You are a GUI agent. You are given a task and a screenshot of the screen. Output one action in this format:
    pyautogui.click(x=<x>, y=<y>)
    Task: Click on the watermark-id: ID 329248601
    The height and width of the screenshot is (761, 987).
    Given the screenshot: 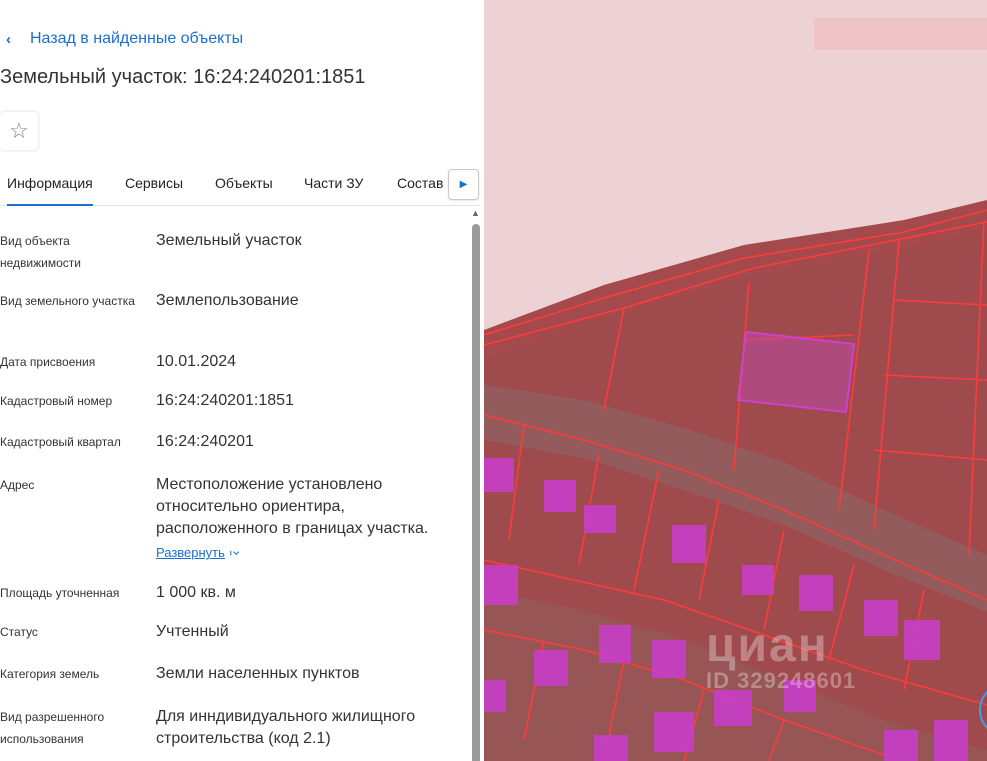 What is the action you would take?
    pyautogui.click(x=781, y=680)
    